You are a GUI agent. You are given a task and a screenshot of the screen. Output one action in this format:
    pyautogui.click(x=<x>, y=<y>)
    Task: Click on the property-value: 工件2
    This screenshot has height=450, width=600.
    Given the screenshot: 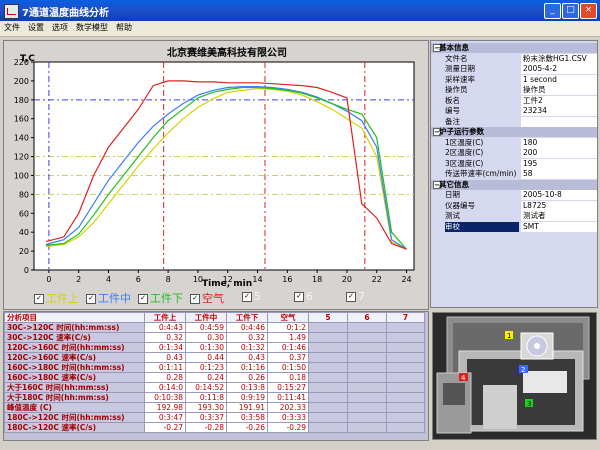 What is the action you would take?
    pyautogui.click(x=559, y=100)
    